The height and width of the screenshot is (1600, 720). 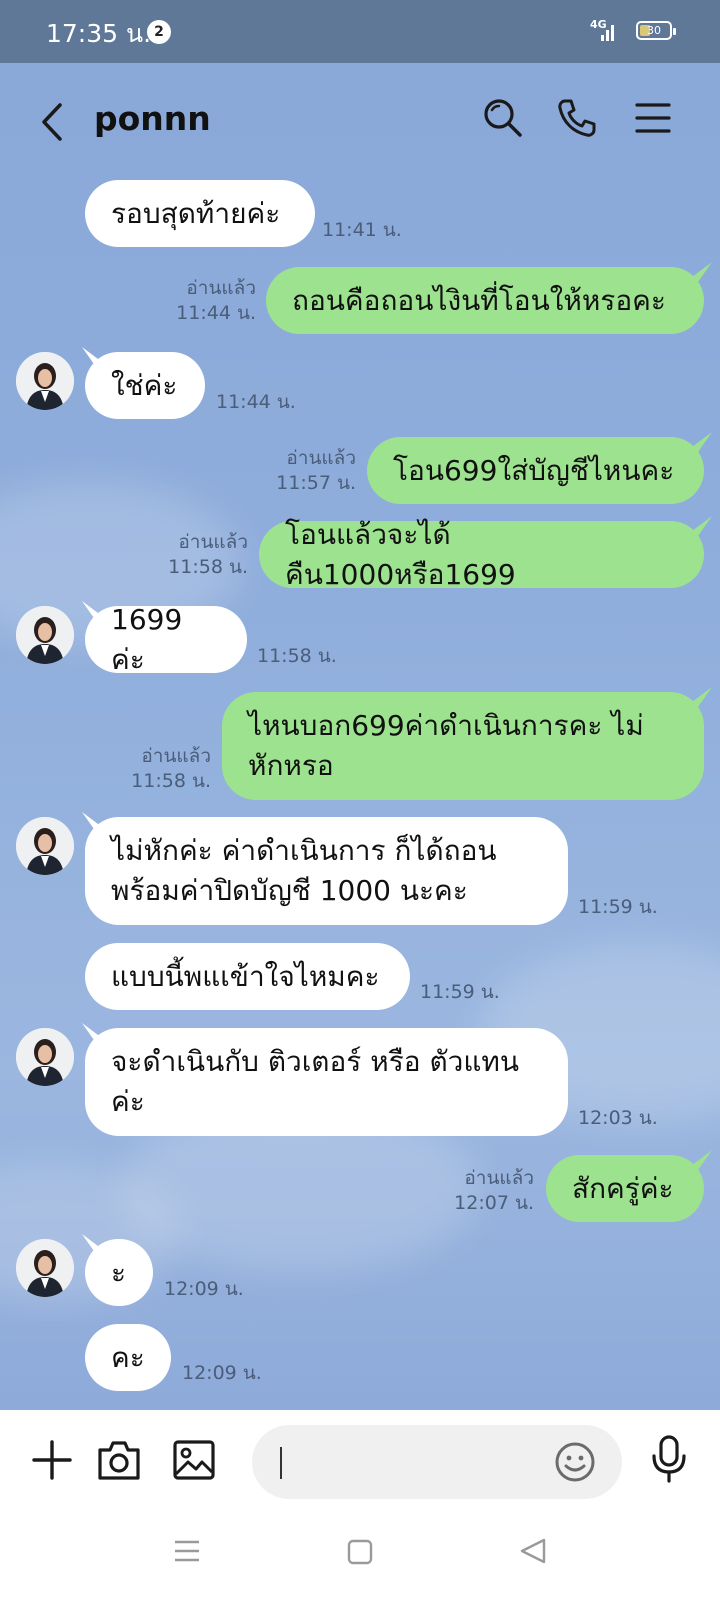 I want to click on message-text: โอน699ใส่บัญชีไหนคะ, so click(x=534, y=470).